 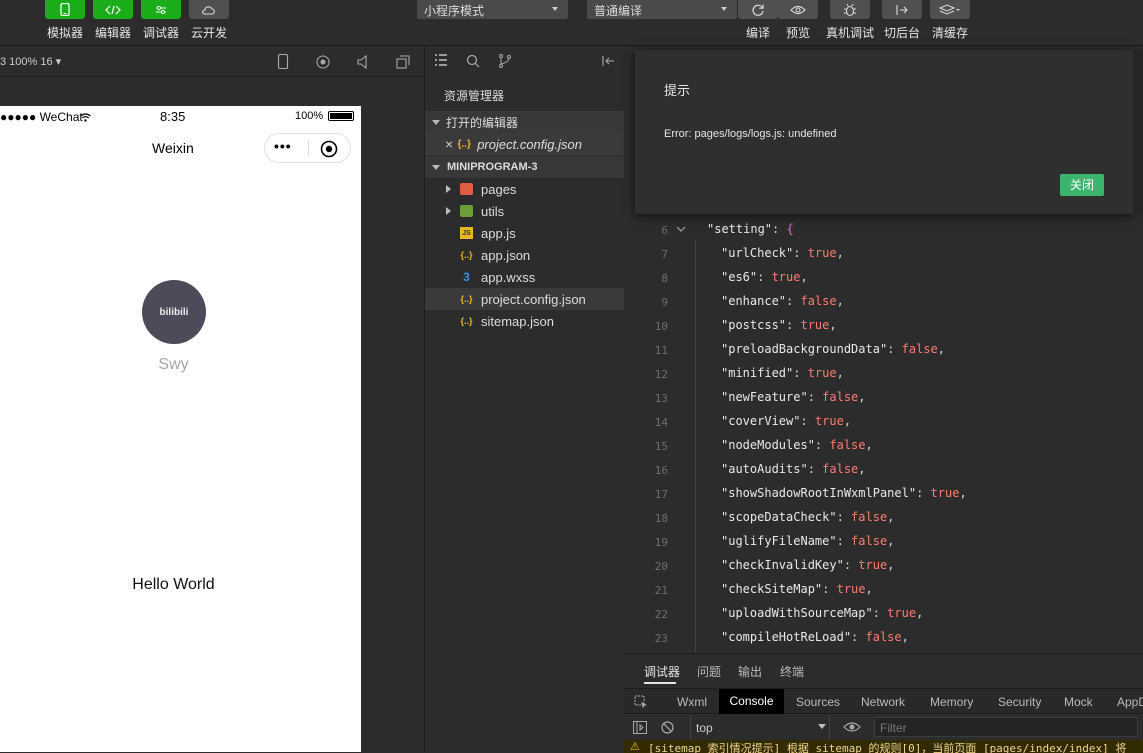 I want to click on line-number: 14, so click(x=661, y=422).